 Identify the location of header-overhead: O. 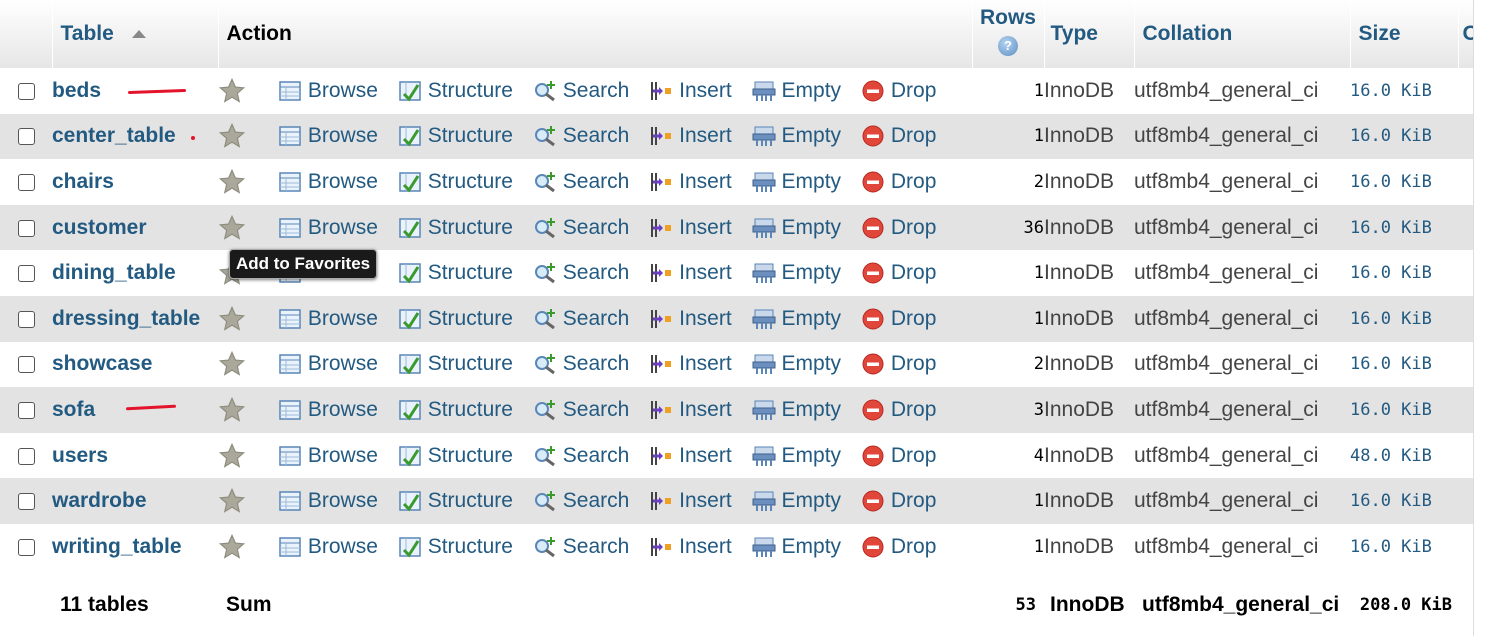
(1466, 34).